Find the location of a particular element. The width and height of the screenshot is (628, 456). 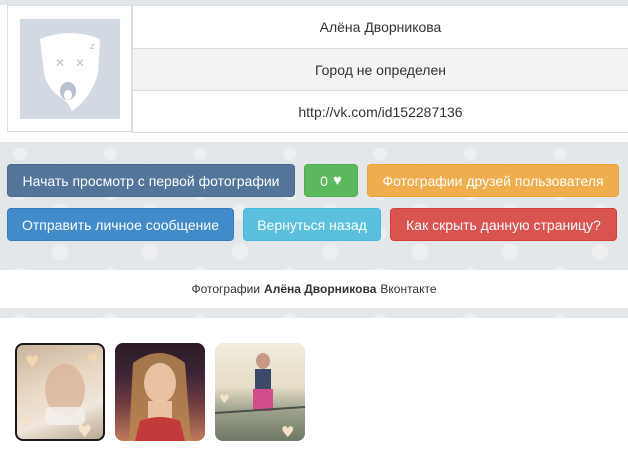

photo-1-image: ♥ ♥ ♥ ♥ is located at coordinates (60, 396).